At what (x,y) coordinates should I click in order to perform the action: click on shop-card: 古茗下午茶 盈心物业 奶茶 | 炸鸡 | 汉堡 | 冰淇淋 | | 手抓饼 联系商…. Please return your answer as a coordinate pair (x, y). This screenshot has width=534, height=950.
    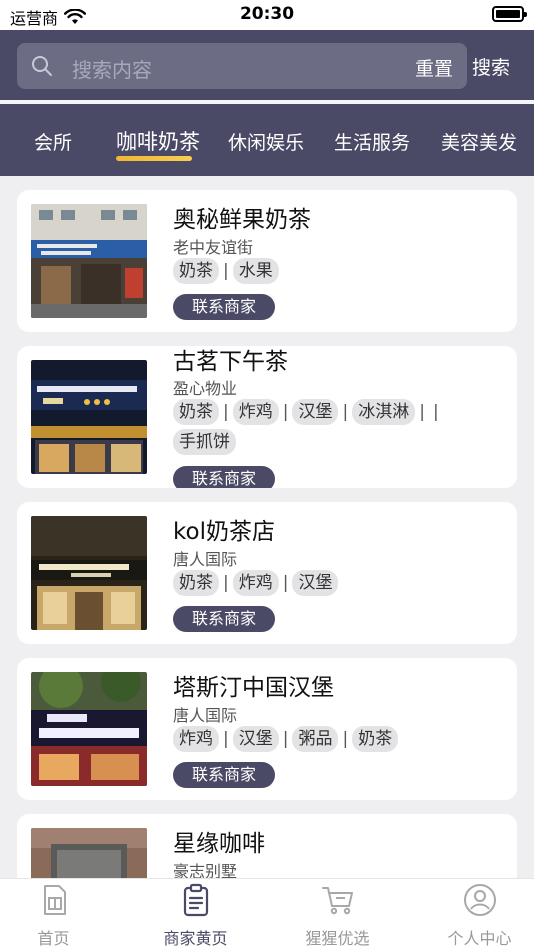
    Looking at the image, I should click on (267, 417).